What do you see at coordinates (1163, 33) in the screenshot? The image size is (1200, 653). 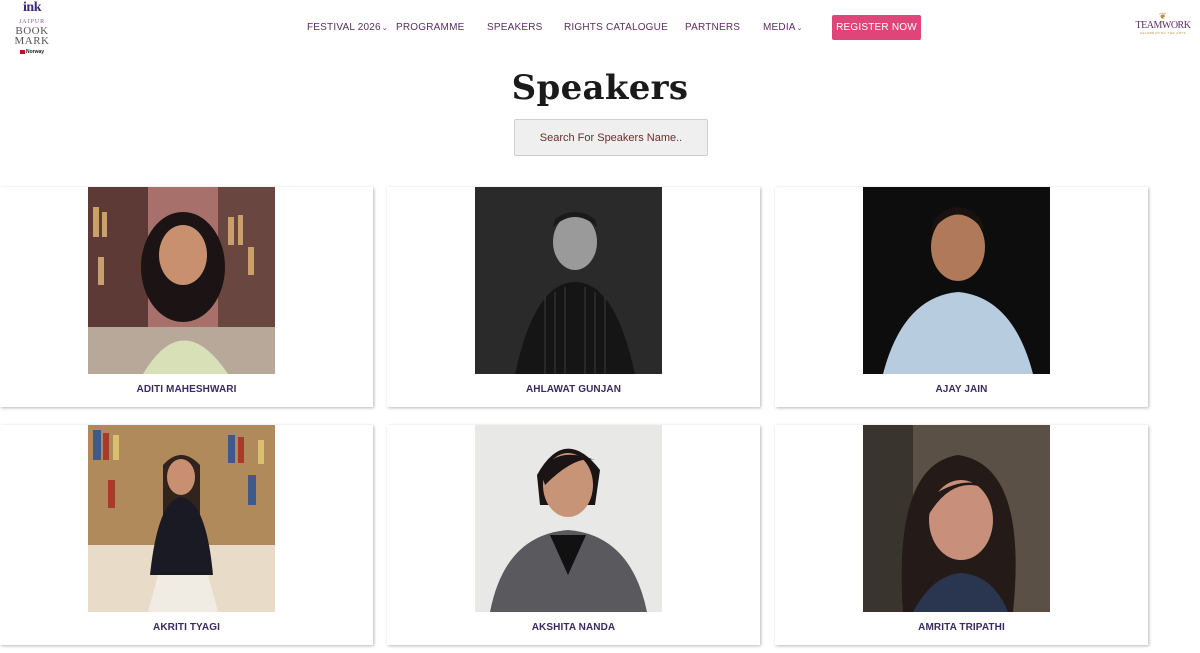 I see `teamwork-tagline: CELEBRATING THE ARTS` at bounding box center [1163, 33].